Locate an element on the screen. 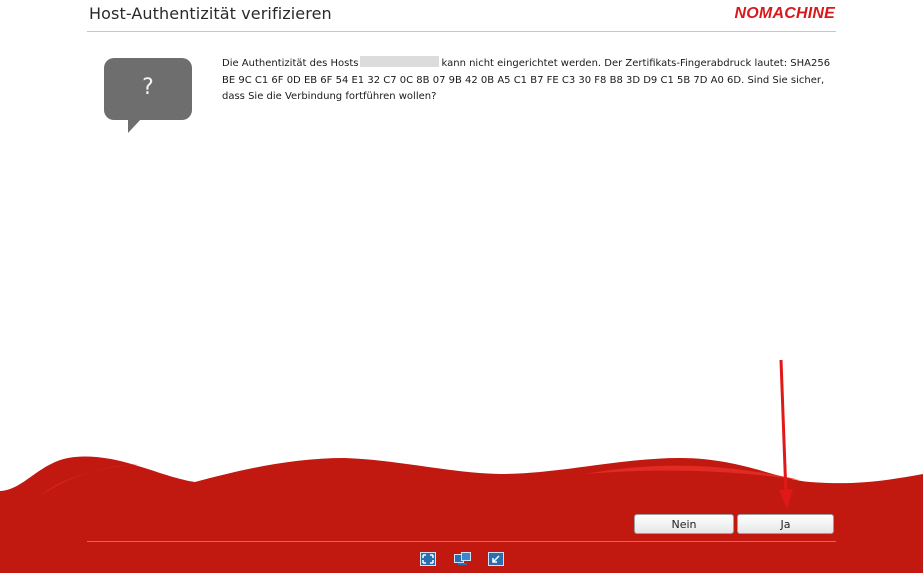  window-title: Host-Authentizität verifizieren is located at coordinates (210, 13).